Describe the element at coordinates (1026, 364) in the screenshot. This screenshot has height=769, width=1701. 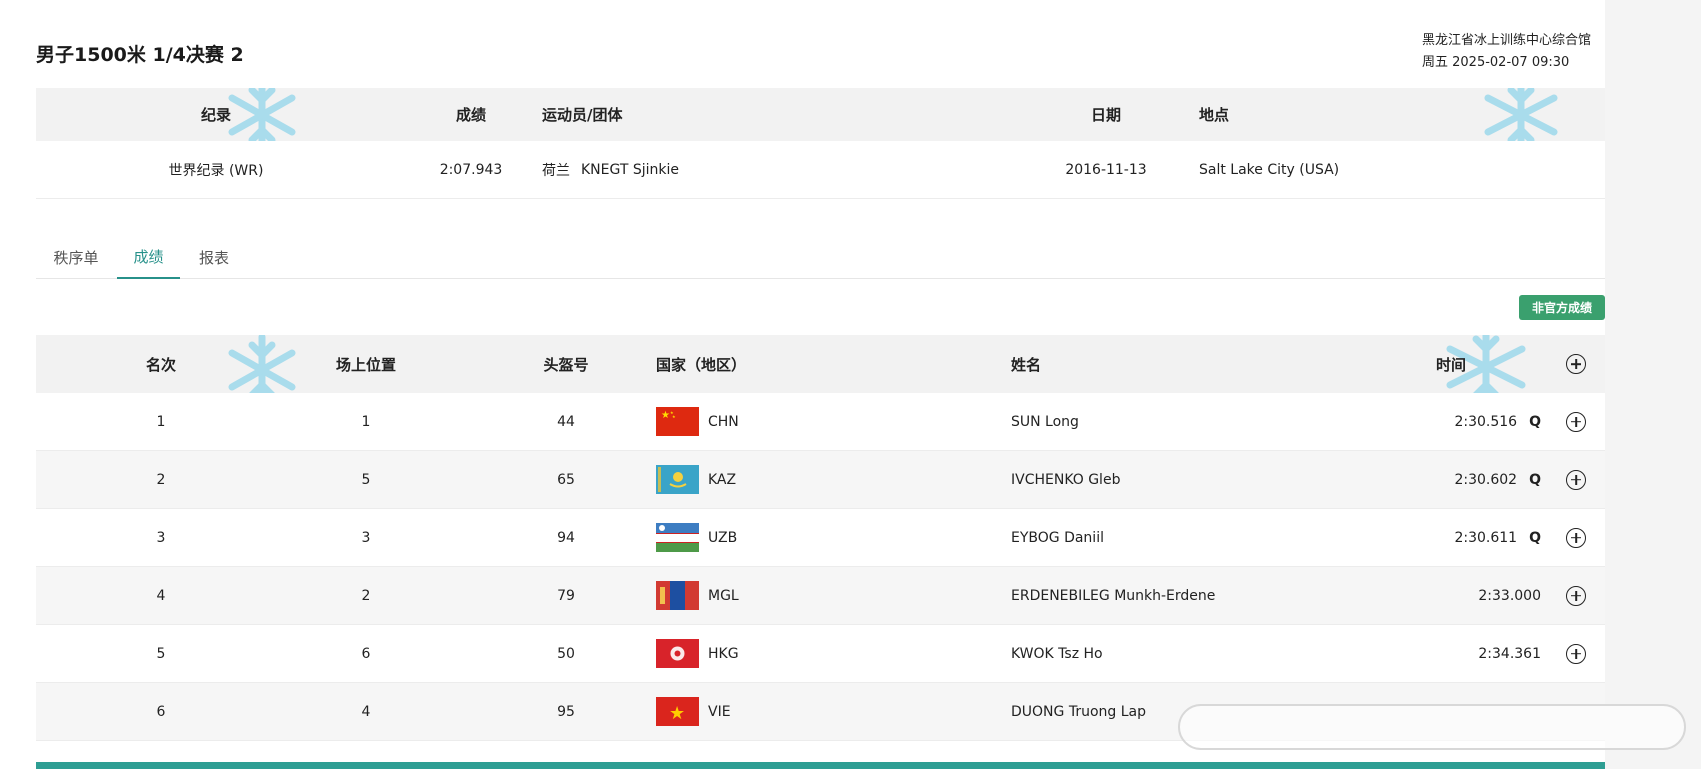
I see `header-name: 姓名` at that location.